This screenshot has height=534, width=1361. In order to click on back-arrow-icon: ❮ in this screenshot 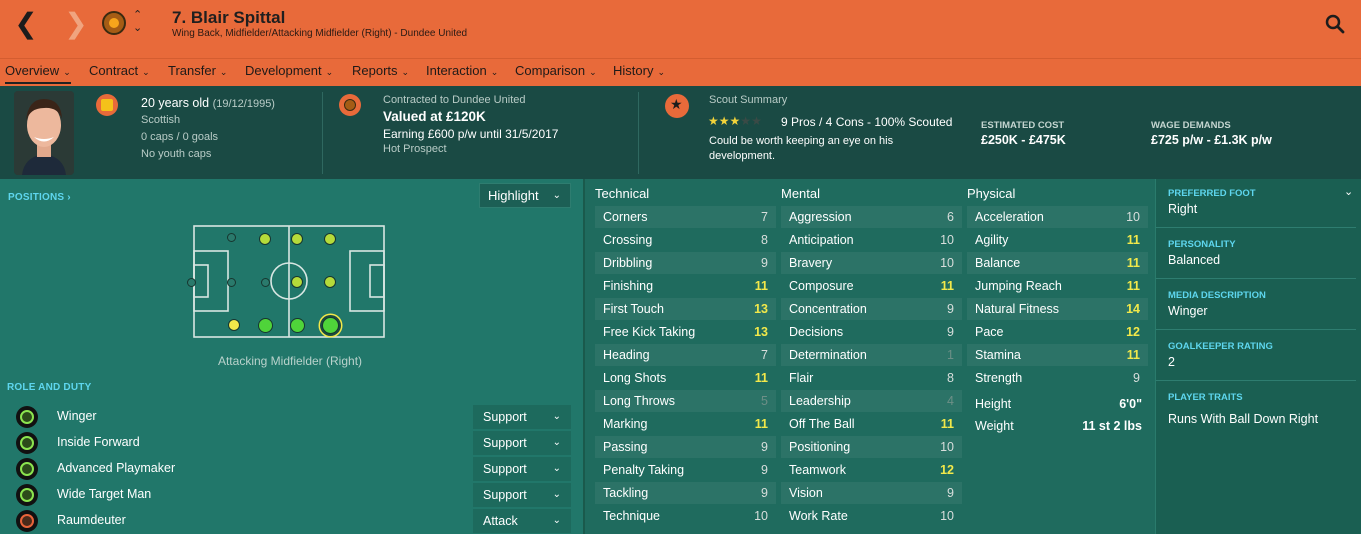, I will do `click(26, 24)`.